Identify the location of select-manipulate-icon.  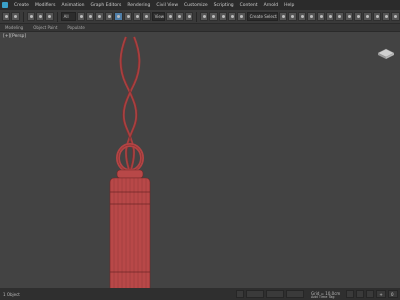
(179, 16).